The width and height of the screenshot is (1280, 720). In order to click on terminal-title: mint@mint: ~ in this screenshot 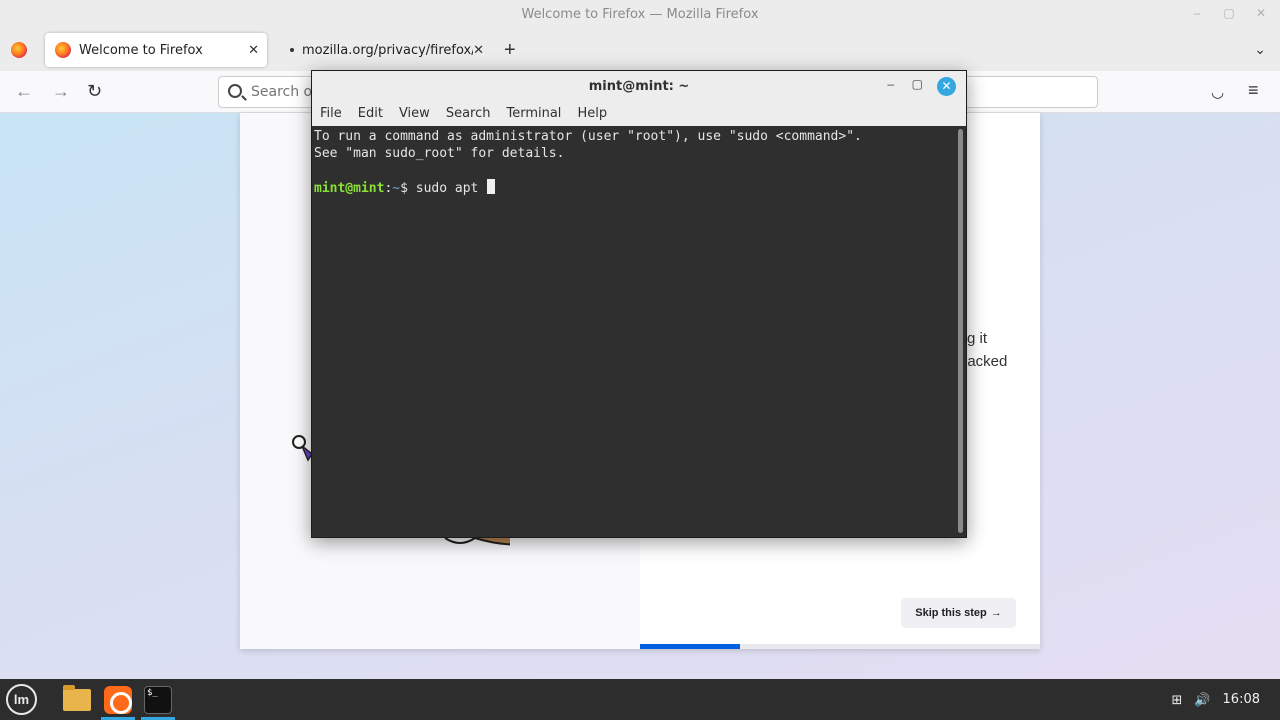, I will do `click(639, 86)`.